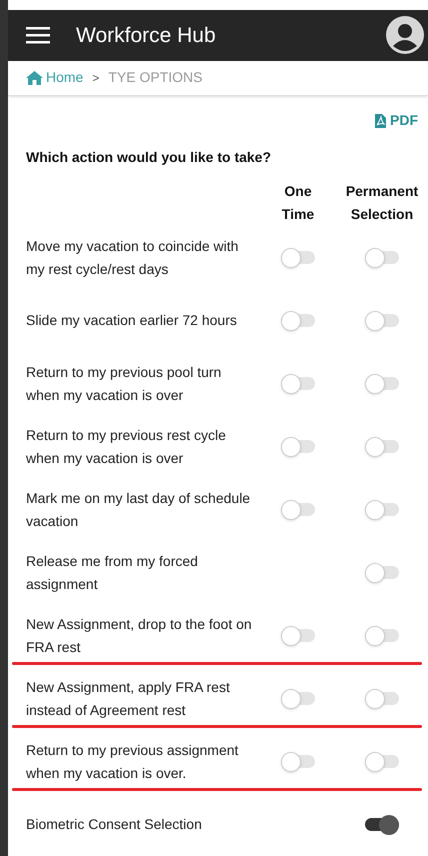  What do you see at coordinates (126, 447) in the screenshot?
I see `option-label: Return to my previous rest cycle when my vacation is over` at bounding box center [126, 447].